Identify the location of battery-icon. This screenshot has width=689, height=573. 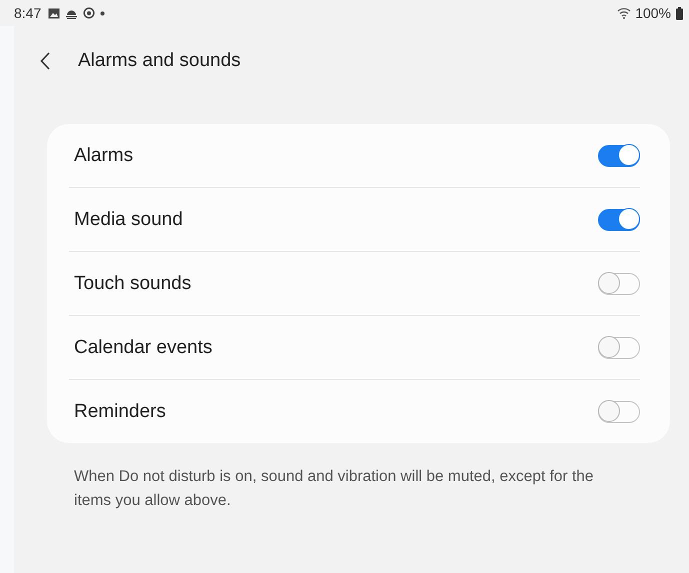
(679, 13).